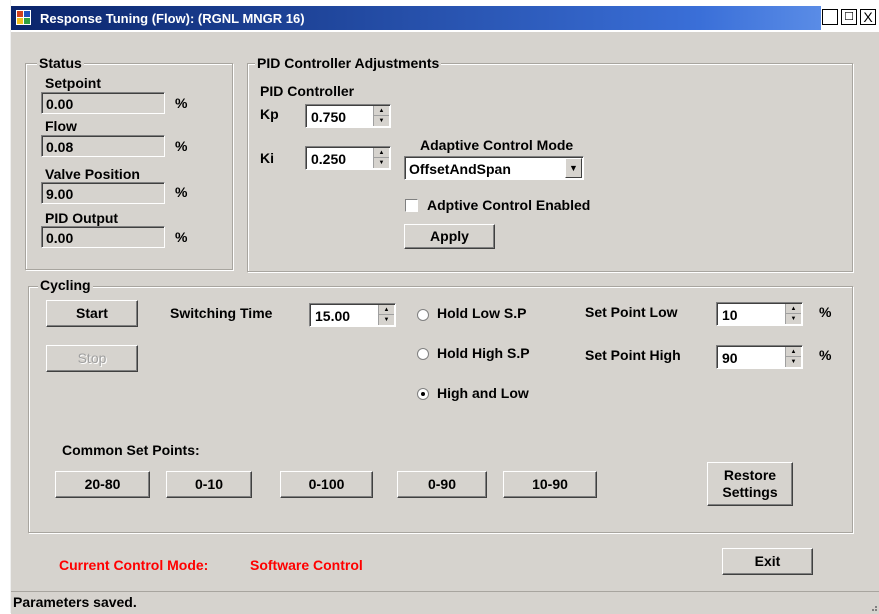 The height and width of the screenshot is (614, 879). Describe the element at coordinates (460, 169) in the screenshot. I see `adaptive-mode-value: OffsetAndSpan` at that location.